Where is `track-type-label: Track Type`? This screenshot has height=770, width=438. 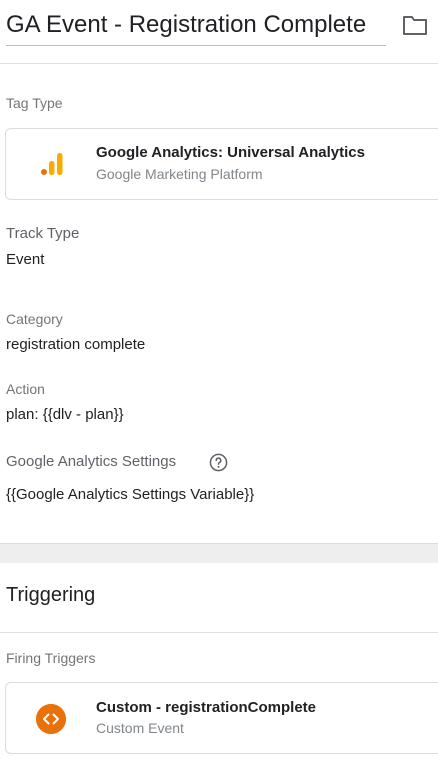
track-type-label: Track Type is located at coordinates (43, 233).